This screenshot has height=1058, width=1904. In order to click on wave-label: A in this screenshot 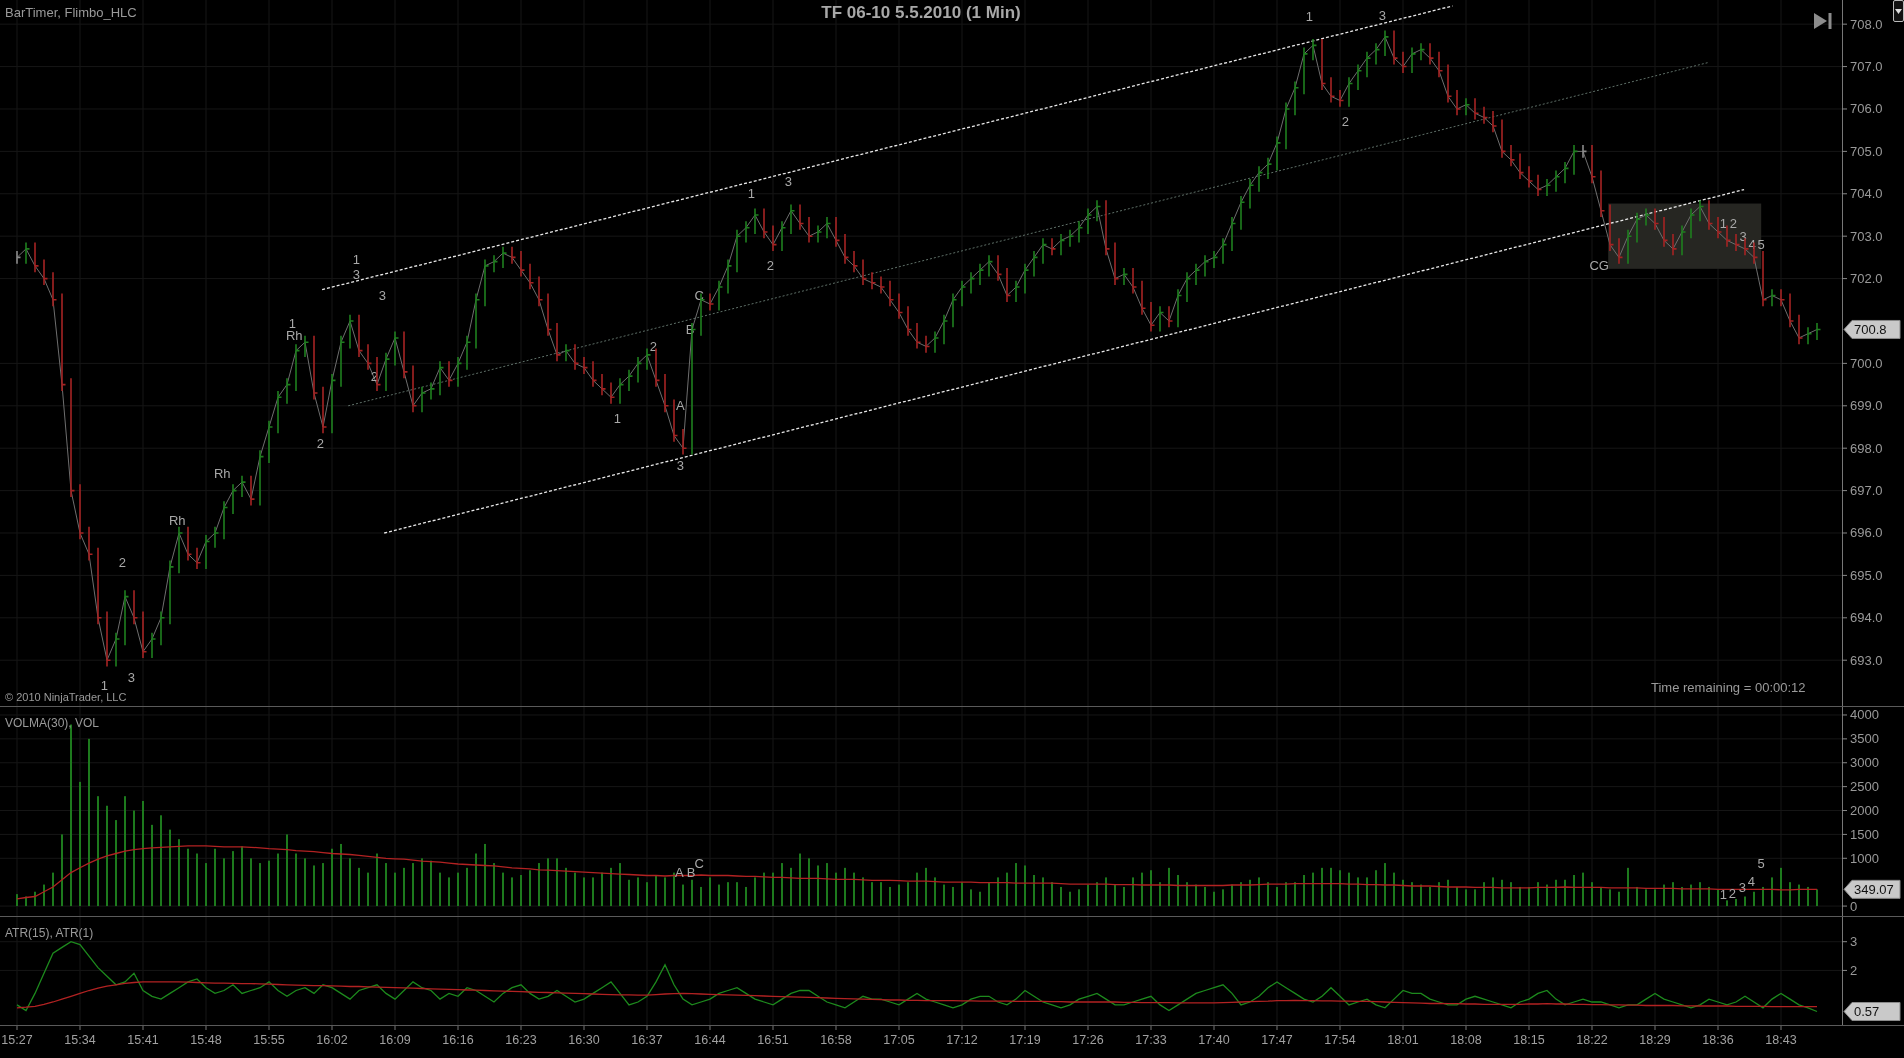, I will do `click(680, 406)`.